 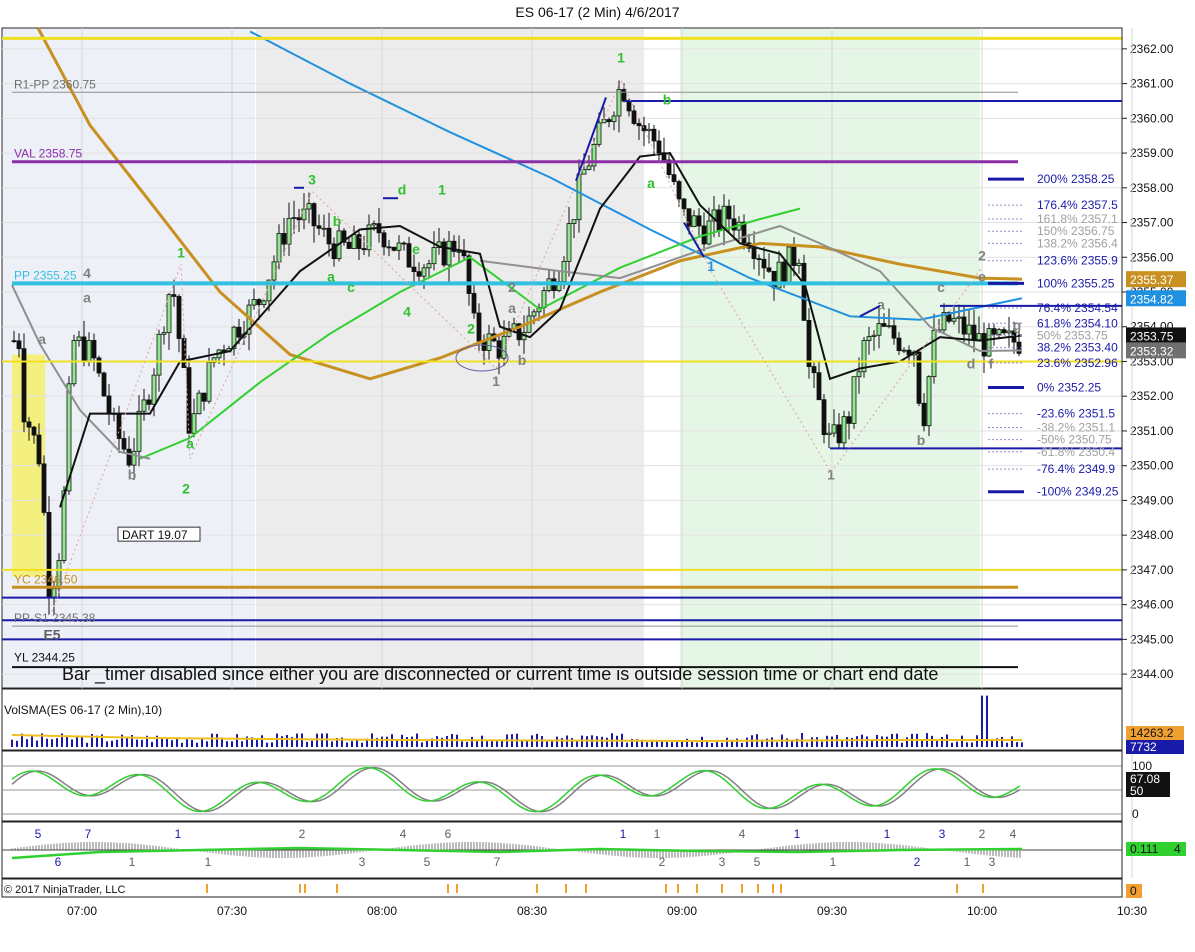 I want to click on stochastic-badge-label: 50, so click(x=1137, y=791).